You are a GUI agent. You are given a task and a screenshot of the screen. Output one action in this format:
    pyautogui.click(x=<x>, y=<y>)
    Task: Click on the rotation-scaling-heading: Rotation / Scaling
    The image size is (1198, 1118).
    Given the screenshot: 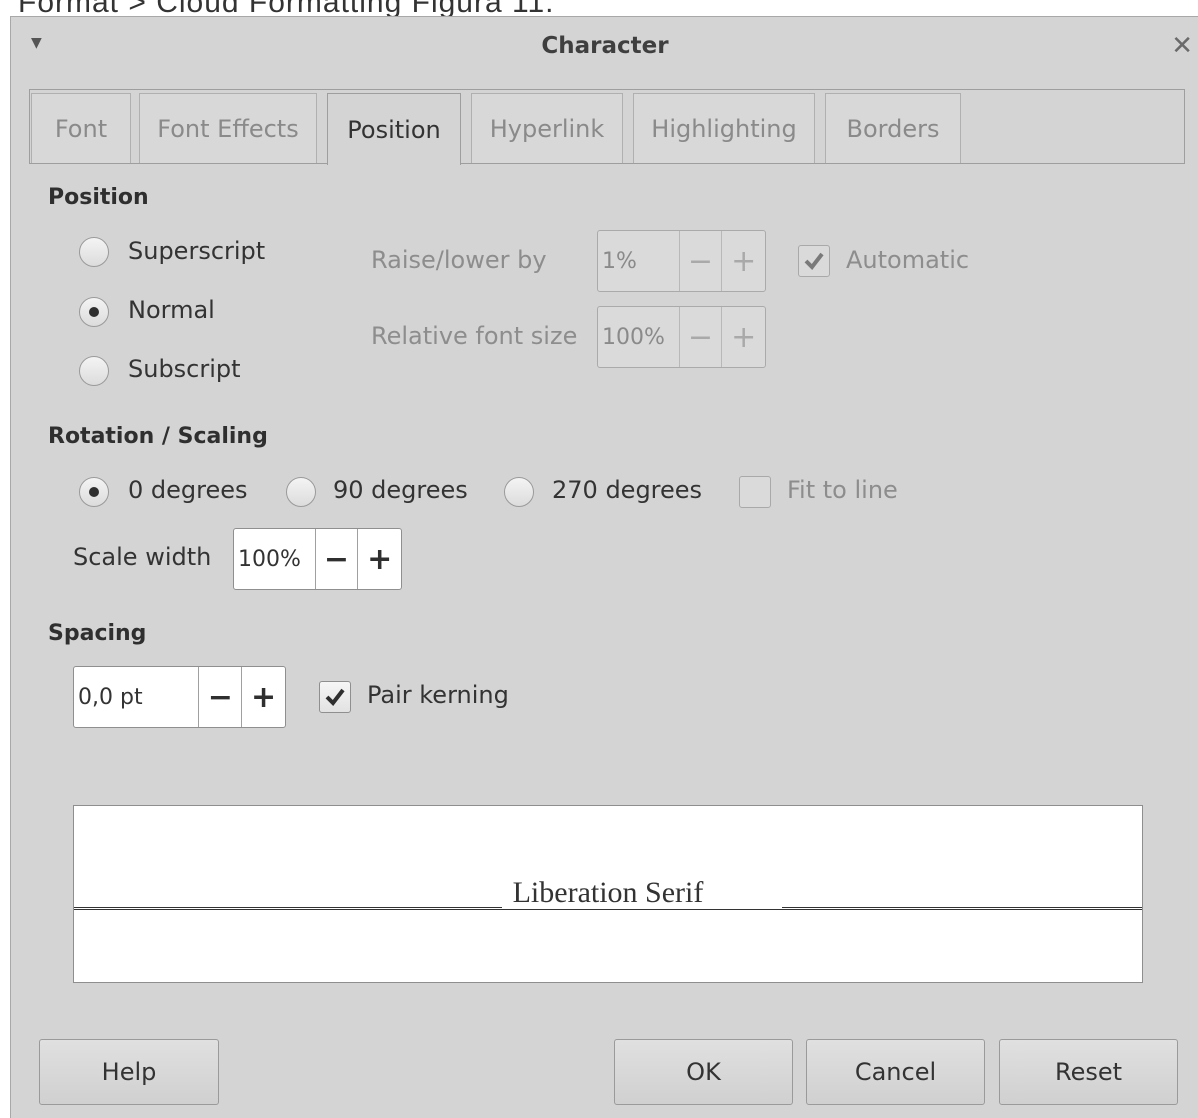 What is the action you would take?
    pyautogui.click(x=158, y=436)
    